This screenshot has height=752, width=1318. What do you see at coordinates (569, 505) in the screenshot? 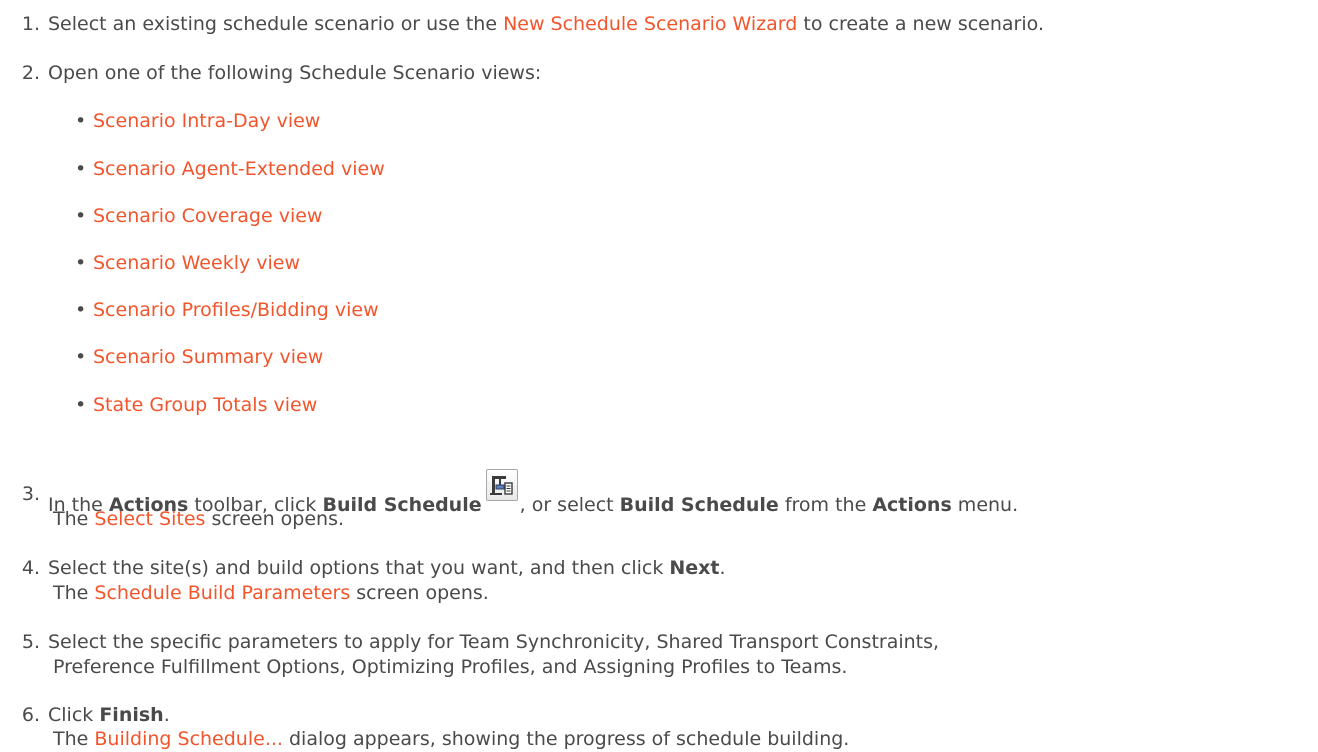
I see `step-text: , or select` at bounding box center [569, 505].